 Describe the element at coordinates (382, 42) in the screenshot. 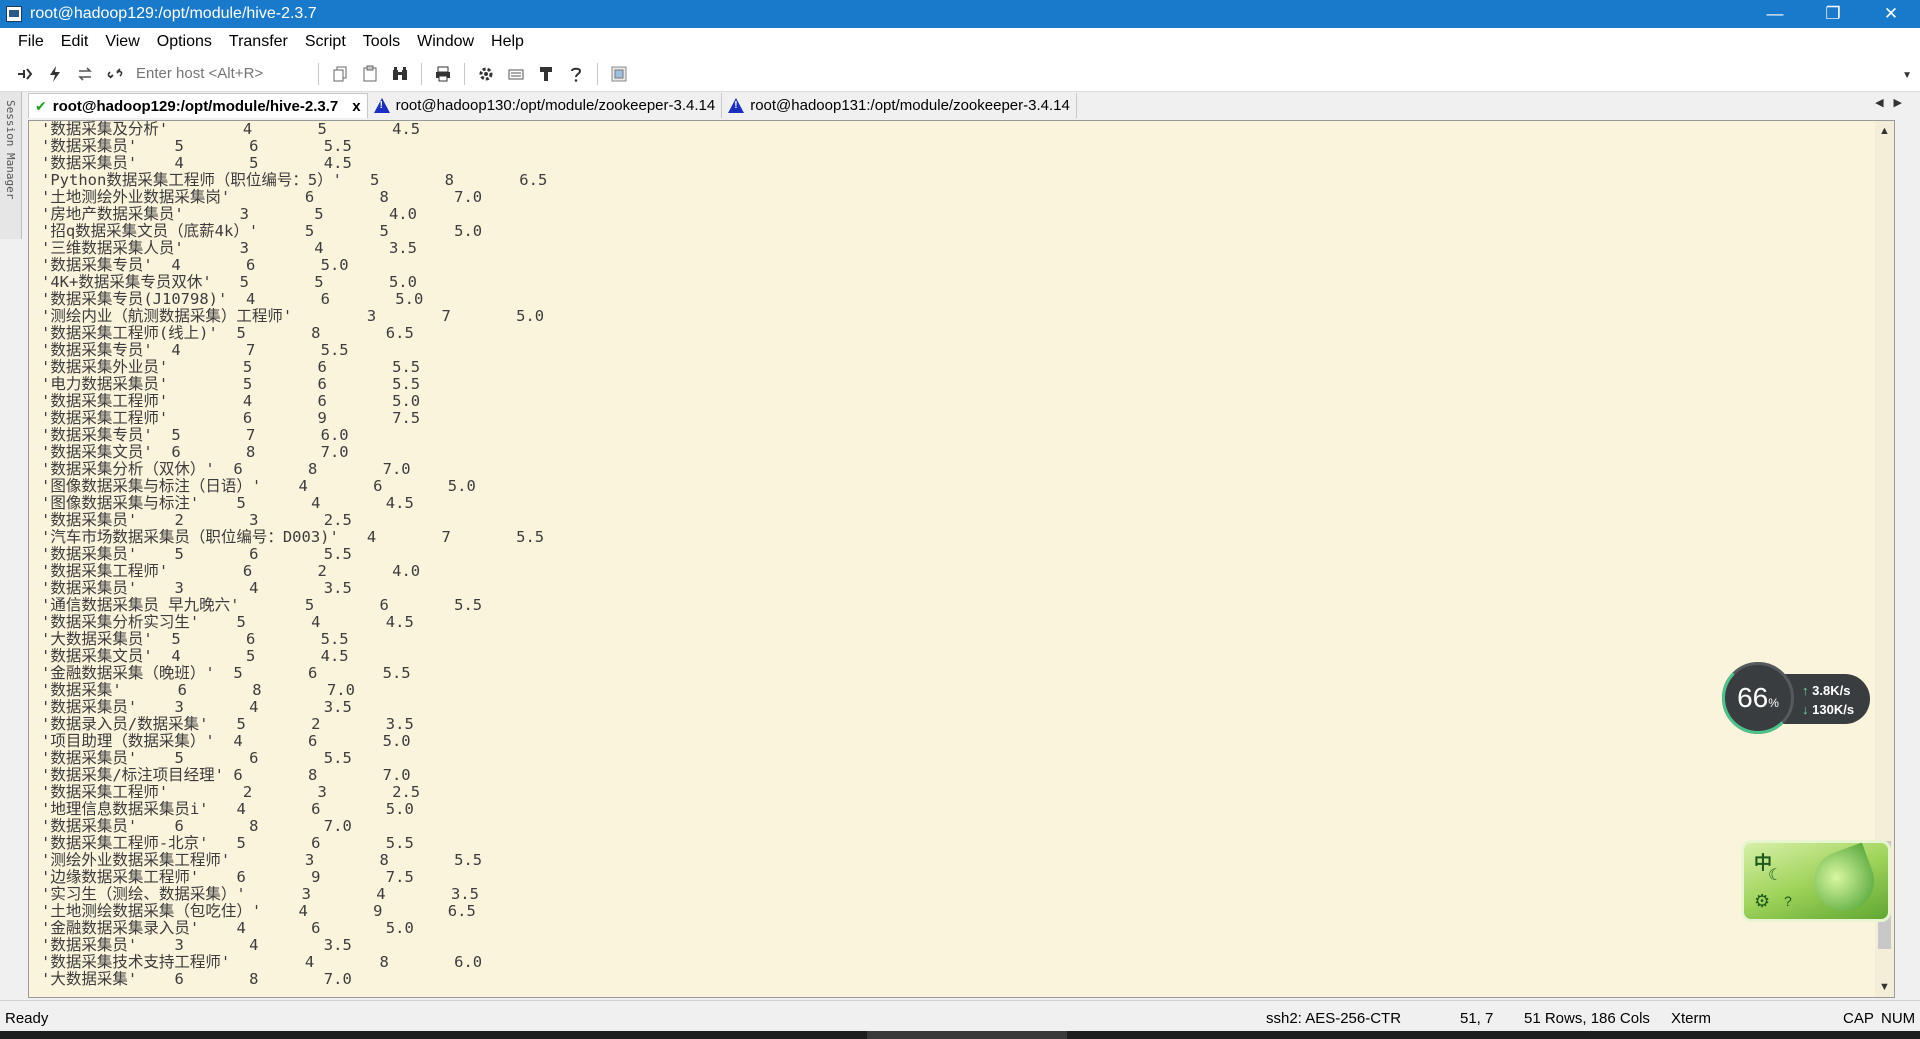

I see `menu-tools: Tools` at that location.